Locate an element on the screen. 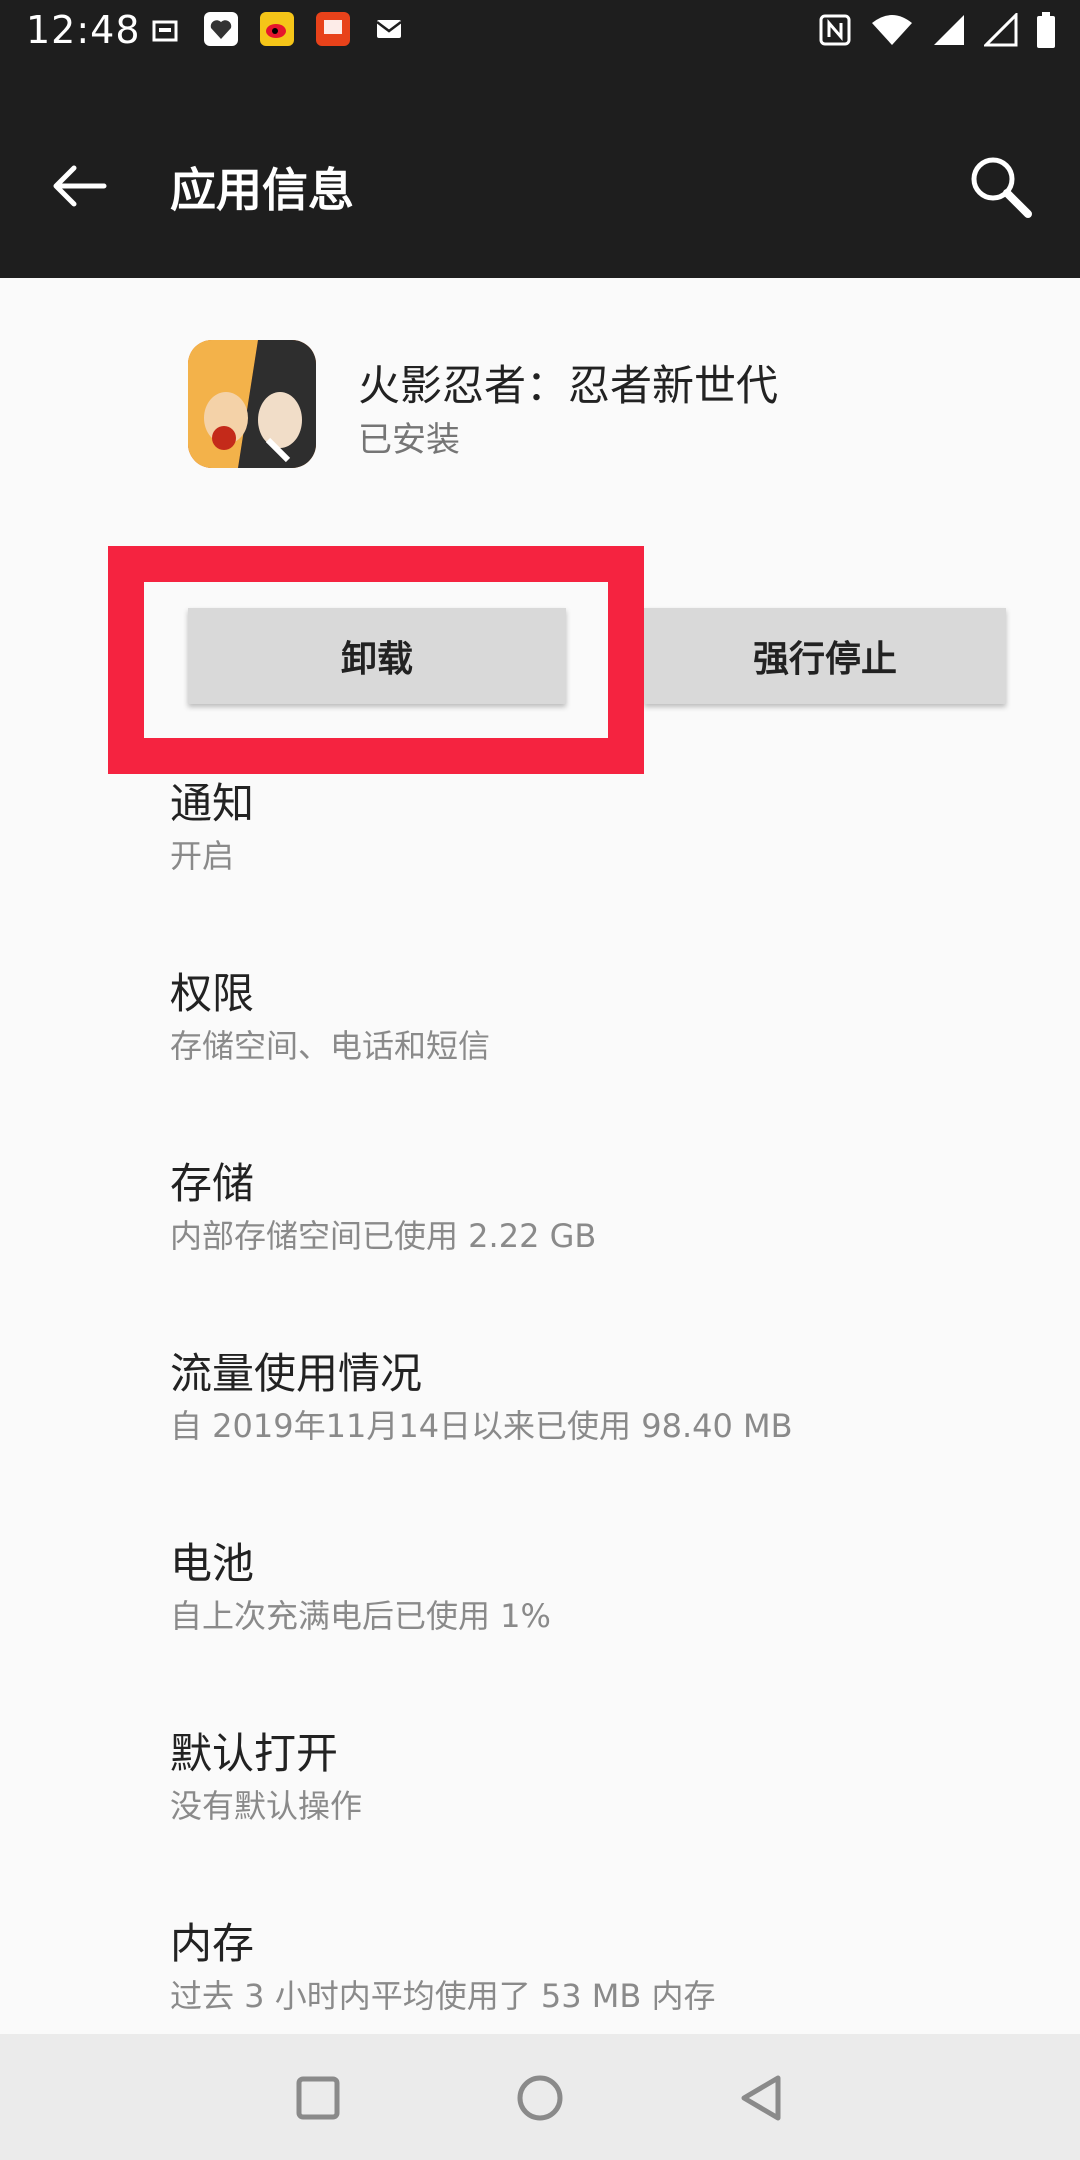 This screenshot has height=2160, width=1080. list-item-title: 内存 is located at coordinates (212, 1943).